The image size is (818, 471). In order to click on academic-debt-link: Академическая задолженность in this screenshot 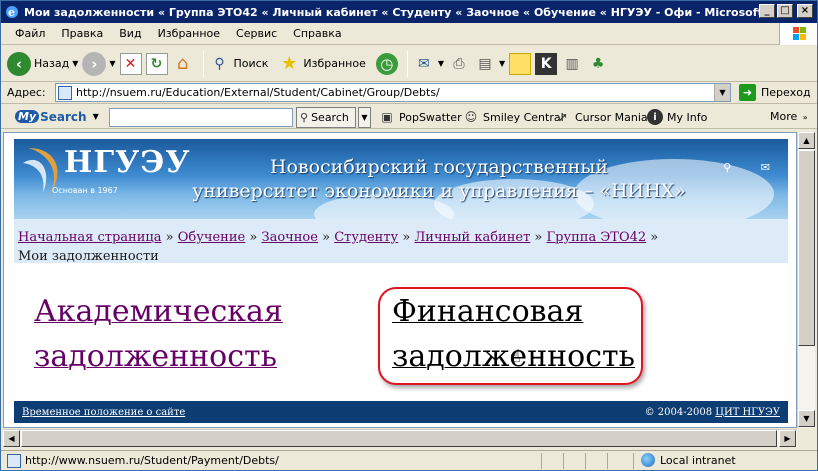, I will do `click(158, 334)`.